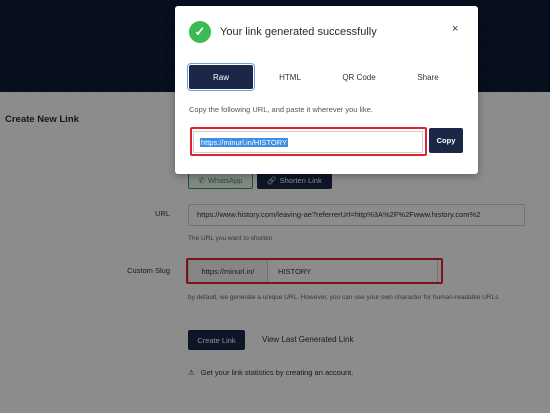  I want to click on modal-tabs: Raw HTML QR Code Share, so click(326, 77).